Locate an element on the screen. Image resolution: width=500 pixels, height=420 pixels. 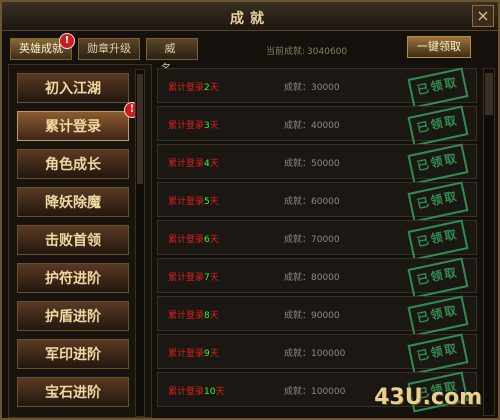
category-label: 降妖除魔 is located at coordinates (73, 203).